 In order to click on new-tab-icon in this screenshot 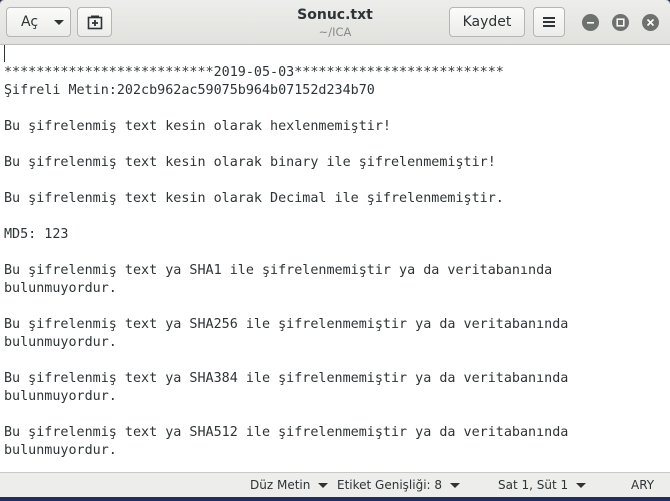, I will do `click(94, 22)`.